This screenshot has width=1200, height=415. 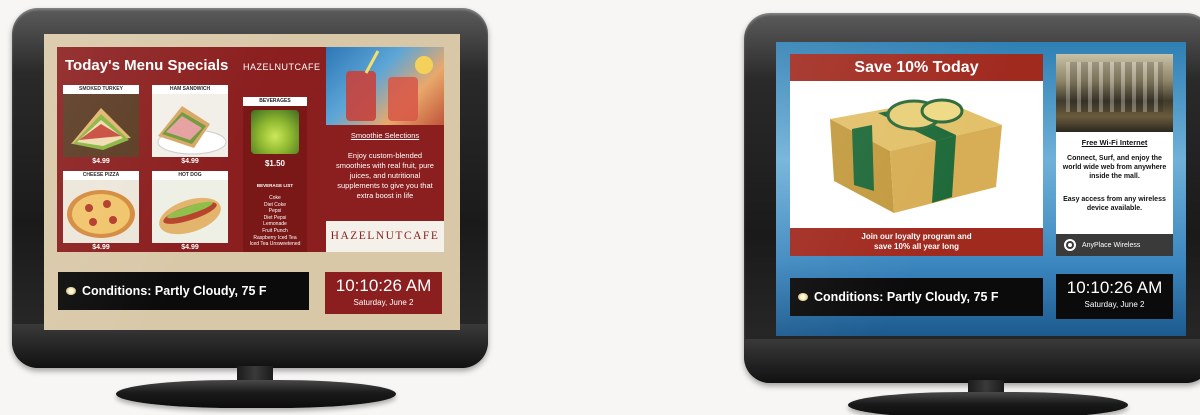 What do you see at coordinates (1114, 142) in the screenshot?
I see `wifi-heading: Free Wi-Fi Internet` at bounding box center [1114, 142].